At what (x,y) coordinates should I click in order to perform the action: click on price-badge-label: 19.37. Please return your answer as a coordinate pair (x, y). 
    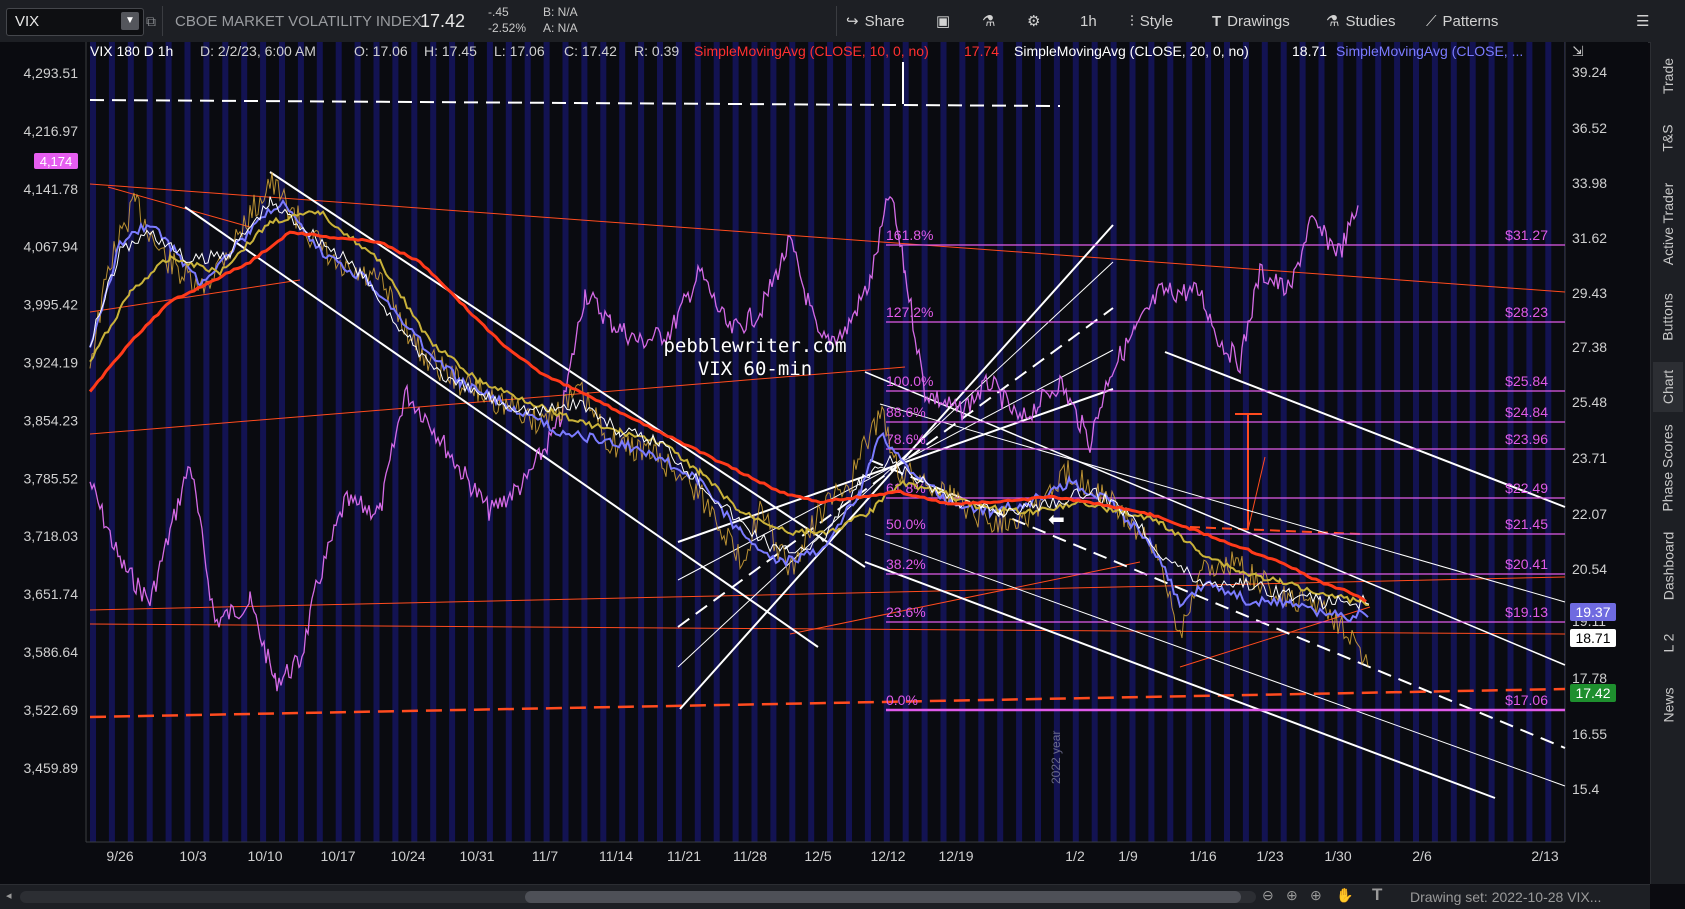
    Looking at the image, I should click on (1592, 612).